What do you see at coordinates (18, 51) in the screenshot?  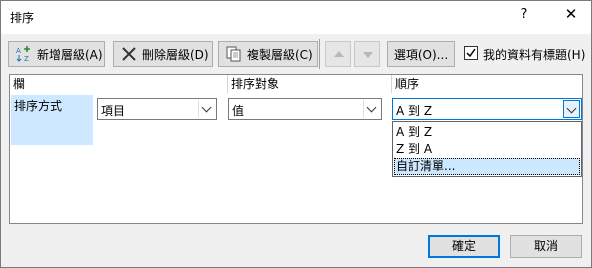 I see `svg-text: A` at bounding box center [18, 51].